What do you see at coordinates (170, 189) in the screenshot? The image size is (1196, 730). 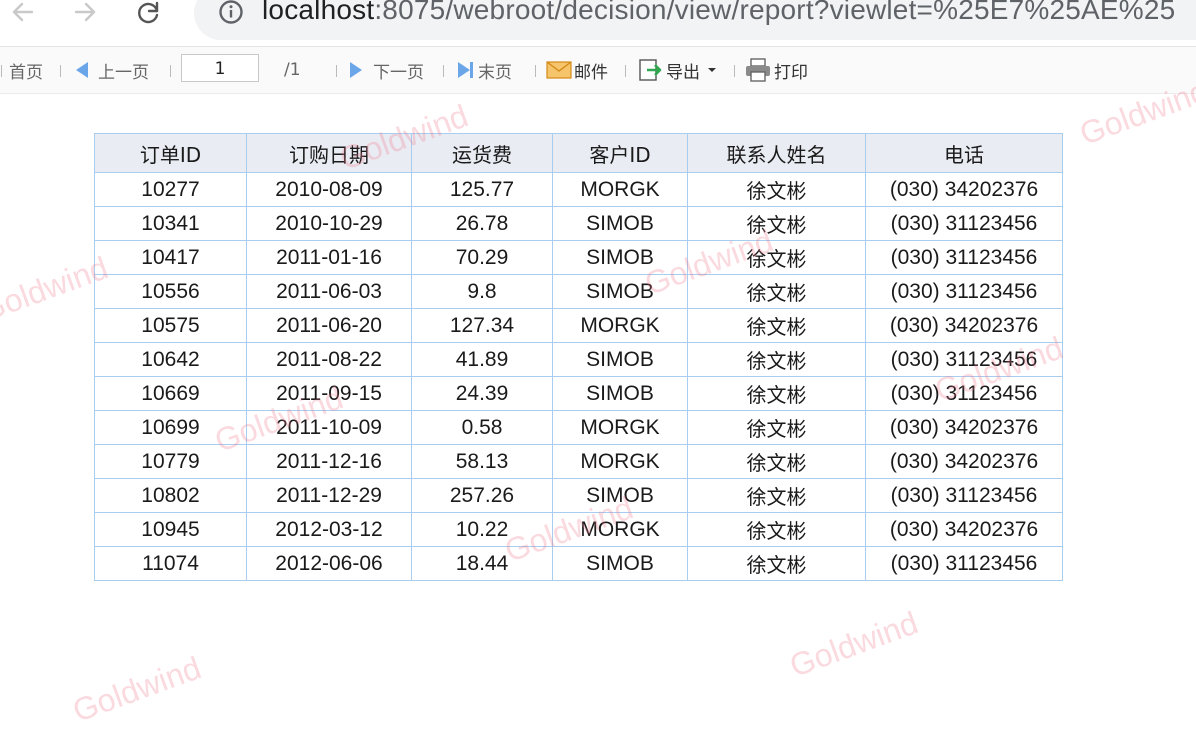 I see `cell-order-id: 10277` at bounding box center [170, 189].